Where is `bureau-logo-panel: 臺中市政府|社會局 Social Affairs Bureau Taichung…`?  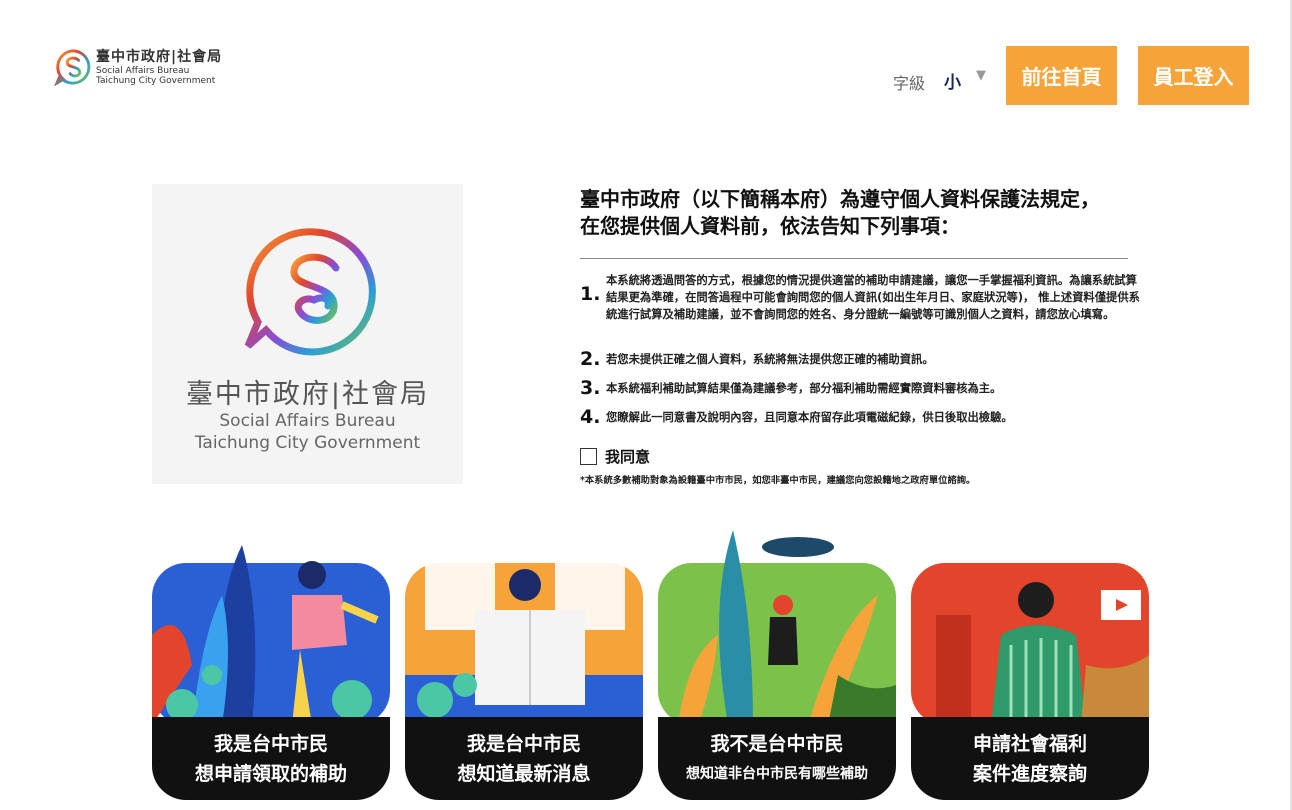 bureau-logo-panel: 臺中市政府|社會局 Social Affairs Bureau Taichung… is located at coordinates (307, 334).